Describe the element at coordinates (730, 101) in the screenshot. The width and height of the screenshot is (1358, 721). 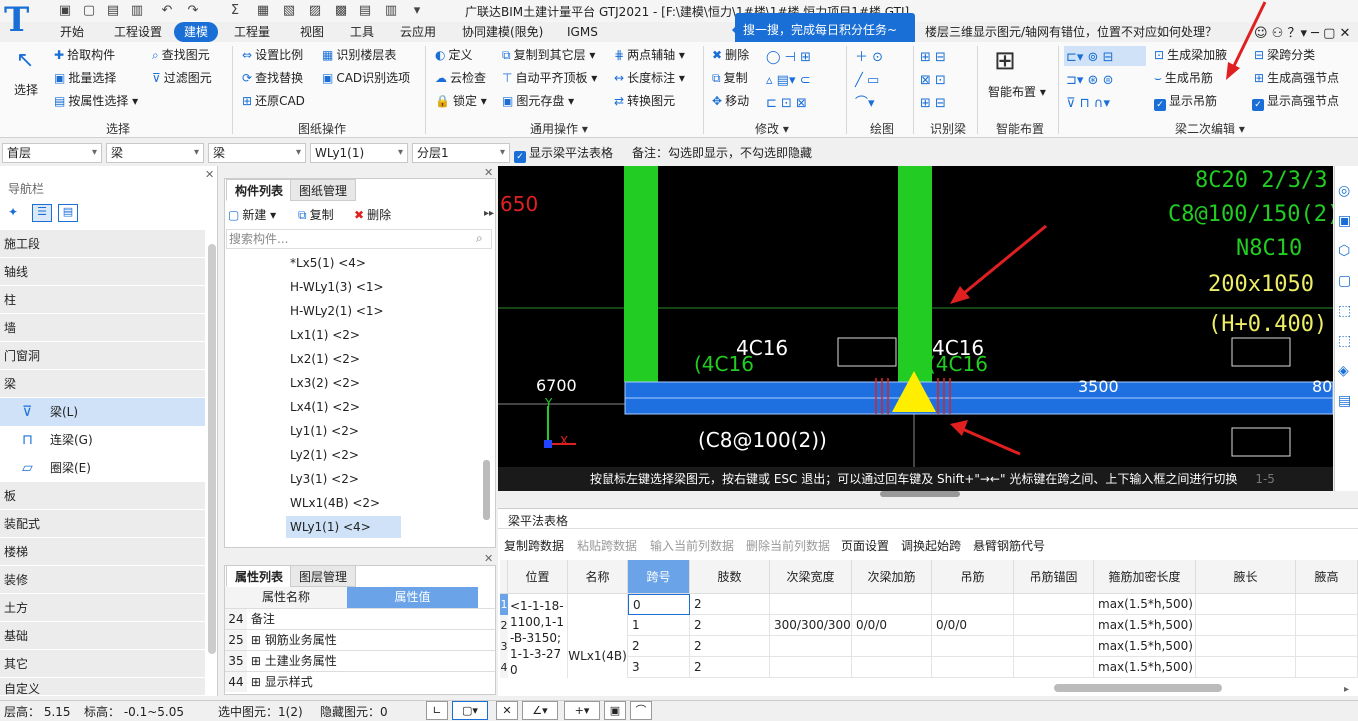
I see `move-button: ✥ 移动` at that location.